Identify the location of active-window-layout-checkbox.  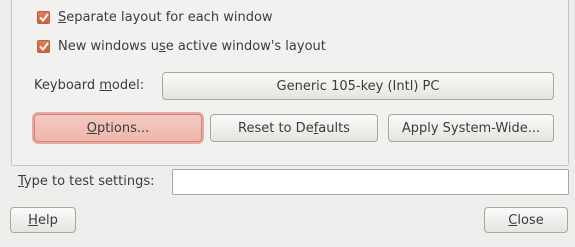
(43, 46).